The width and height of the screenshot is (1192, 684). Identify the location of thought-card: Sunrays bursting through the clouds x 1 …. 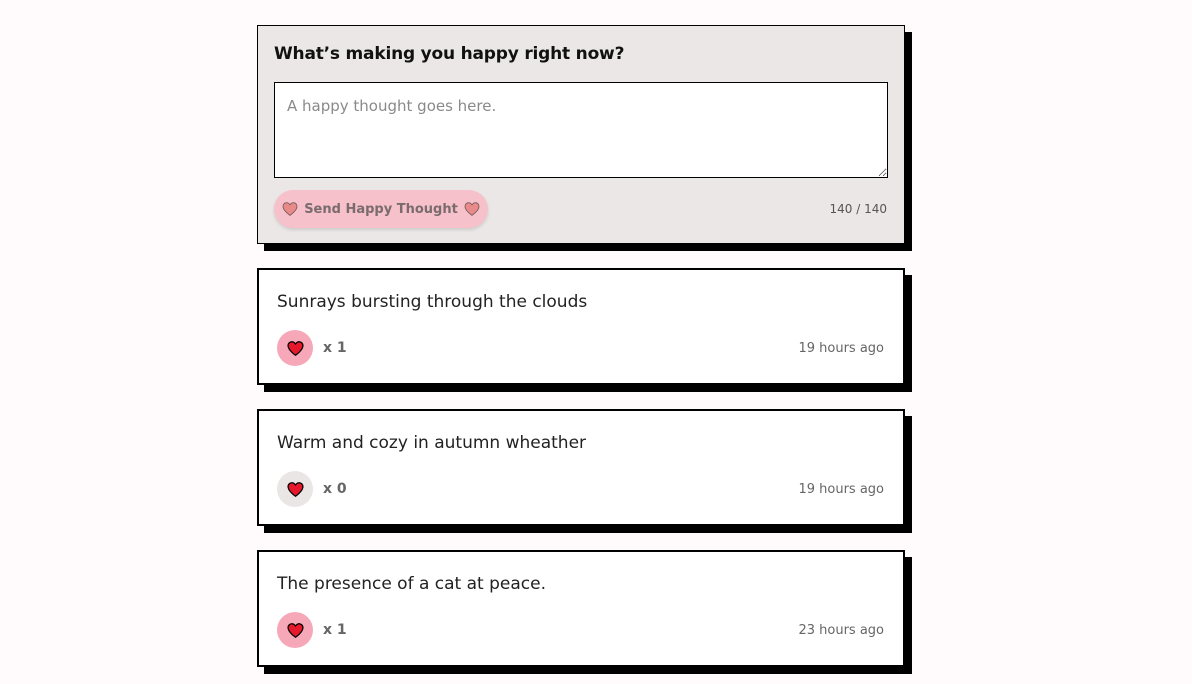
(581, 326).